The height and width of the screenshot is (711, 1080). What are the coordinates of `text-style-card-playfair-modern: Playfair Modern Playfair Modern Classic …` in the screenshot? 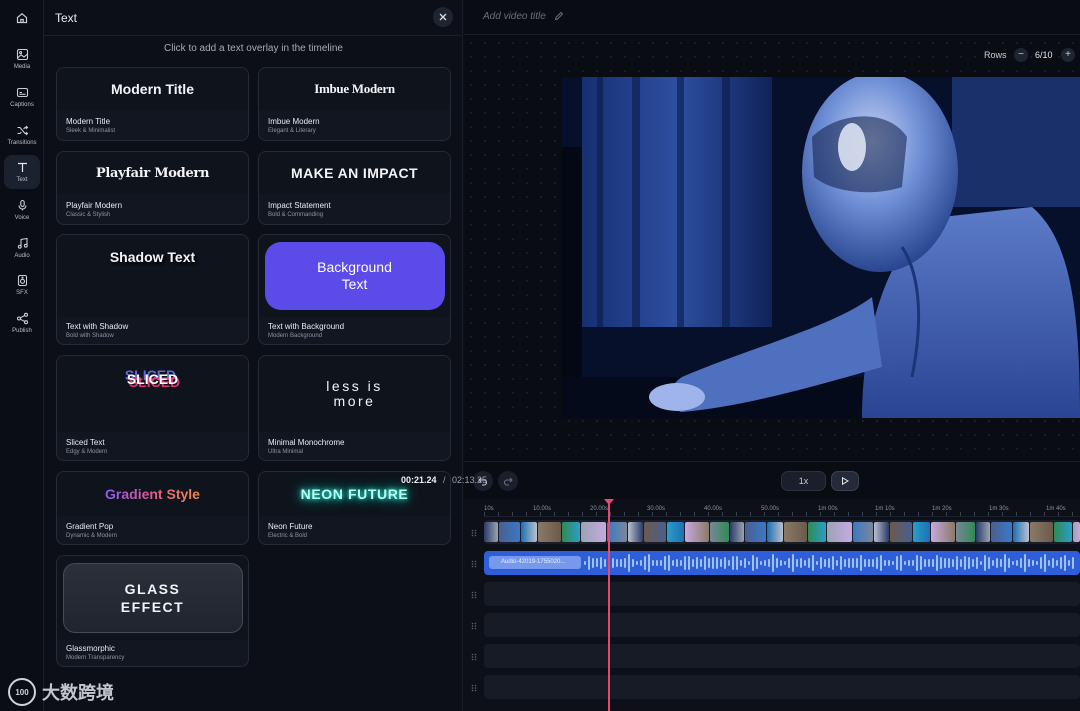 It's located at (152, 188).